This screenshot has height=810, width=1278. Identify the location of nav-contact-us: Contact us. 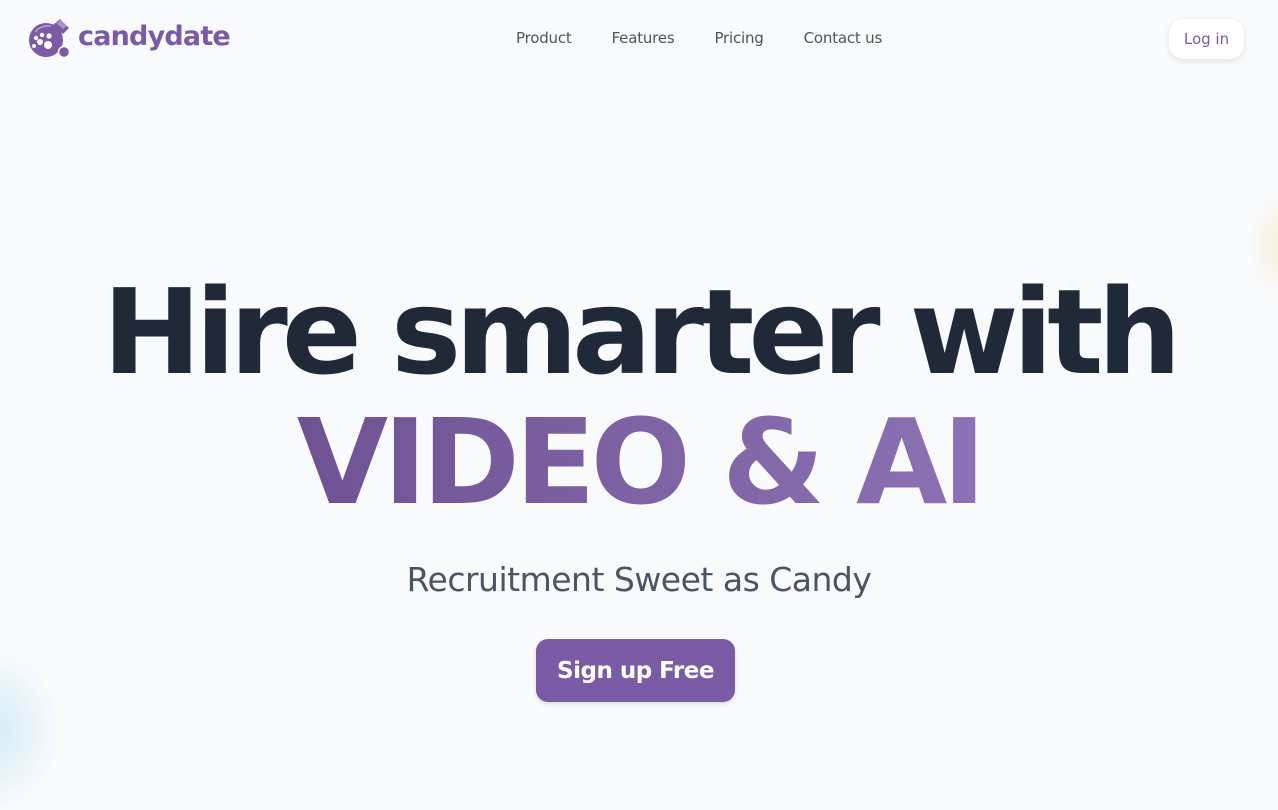
(843, 38).